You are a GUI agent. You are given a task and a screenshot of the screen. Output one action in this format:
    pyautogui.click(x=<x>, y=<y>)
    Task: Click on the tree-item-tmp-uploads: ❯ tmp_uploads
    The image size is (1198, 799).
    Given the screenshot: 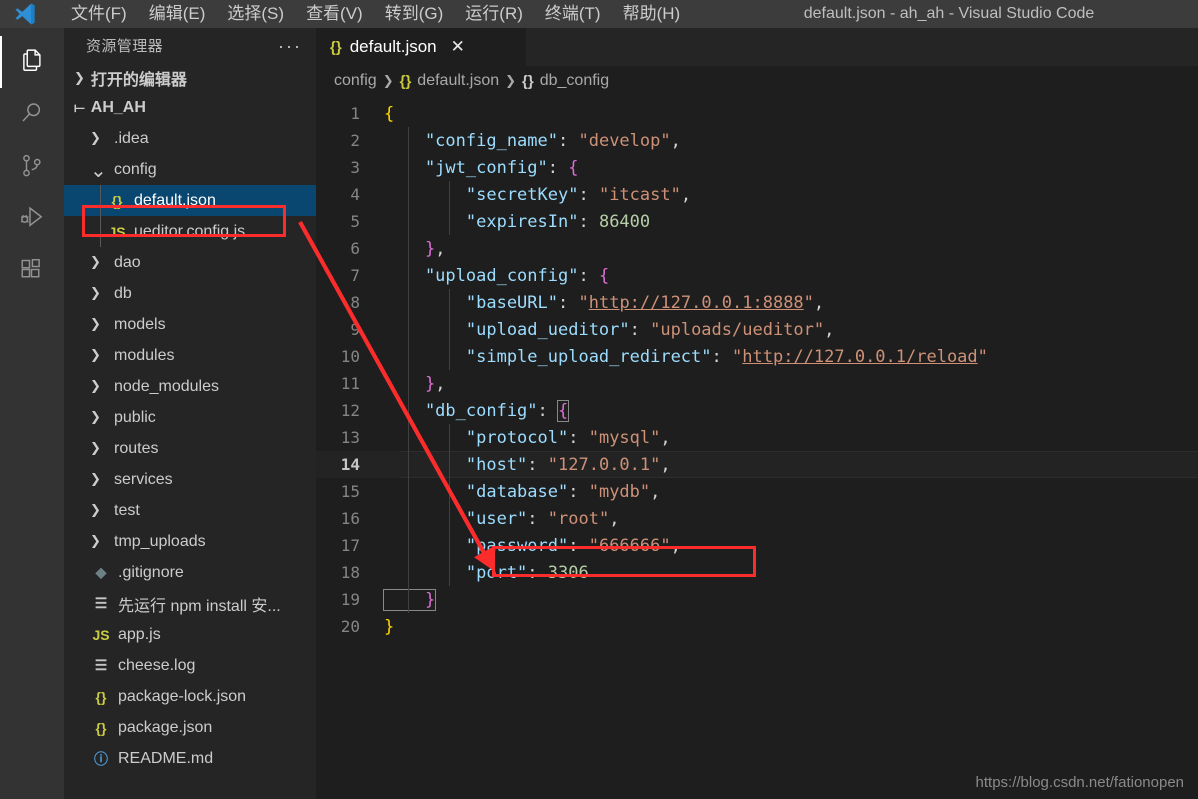 What is the action you would take?
    pyautogui.click(x=190, y=541)
    